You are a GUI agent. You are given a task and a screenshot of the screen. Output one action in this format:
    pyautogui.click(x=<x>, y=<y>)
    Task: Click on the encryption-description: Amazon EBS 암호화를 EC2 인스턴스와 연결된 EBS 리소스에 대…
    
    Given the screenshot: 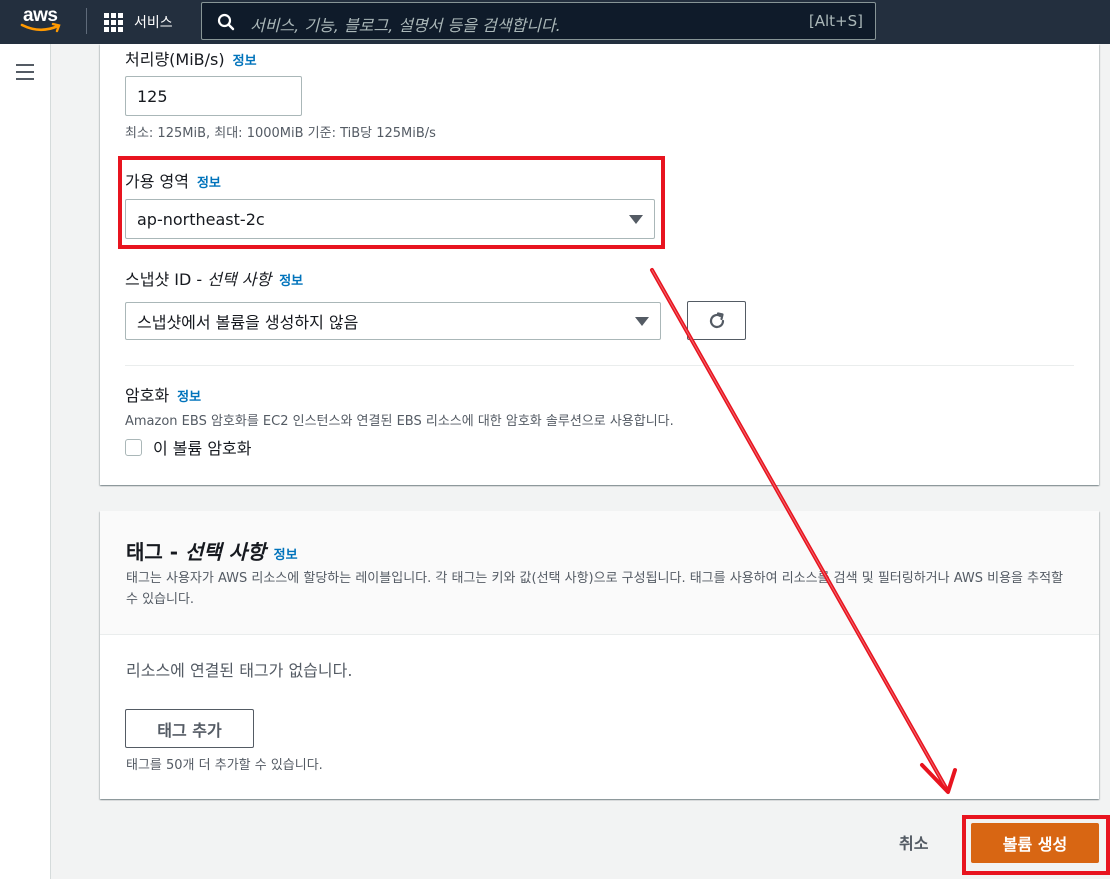 What is the action you would take?
    pyautogui.click(x=399, y=421)
    